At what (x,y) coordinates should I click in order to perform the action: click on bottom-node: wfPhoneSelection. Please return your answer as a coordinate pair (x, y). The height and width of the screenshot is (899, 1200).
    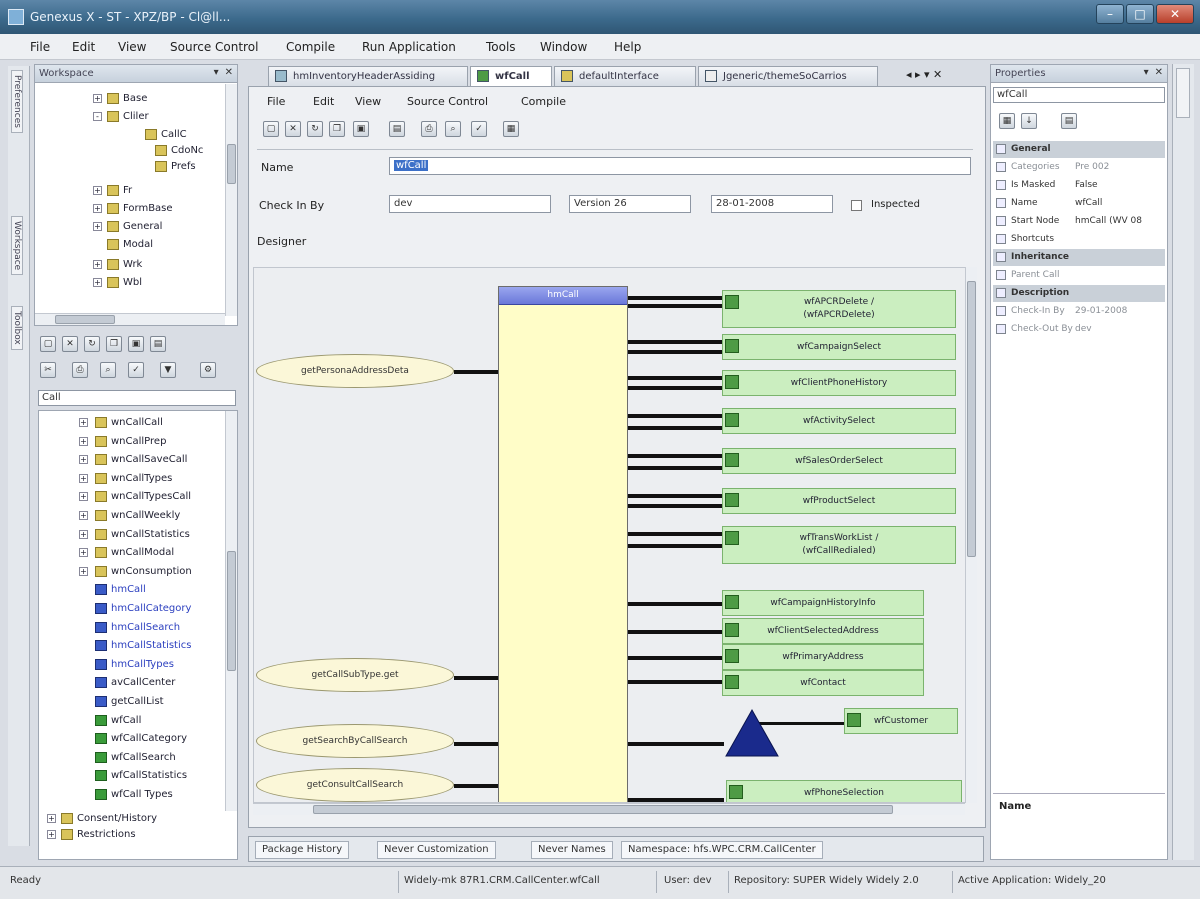
    Looking at the image, I should click on (844, 791).